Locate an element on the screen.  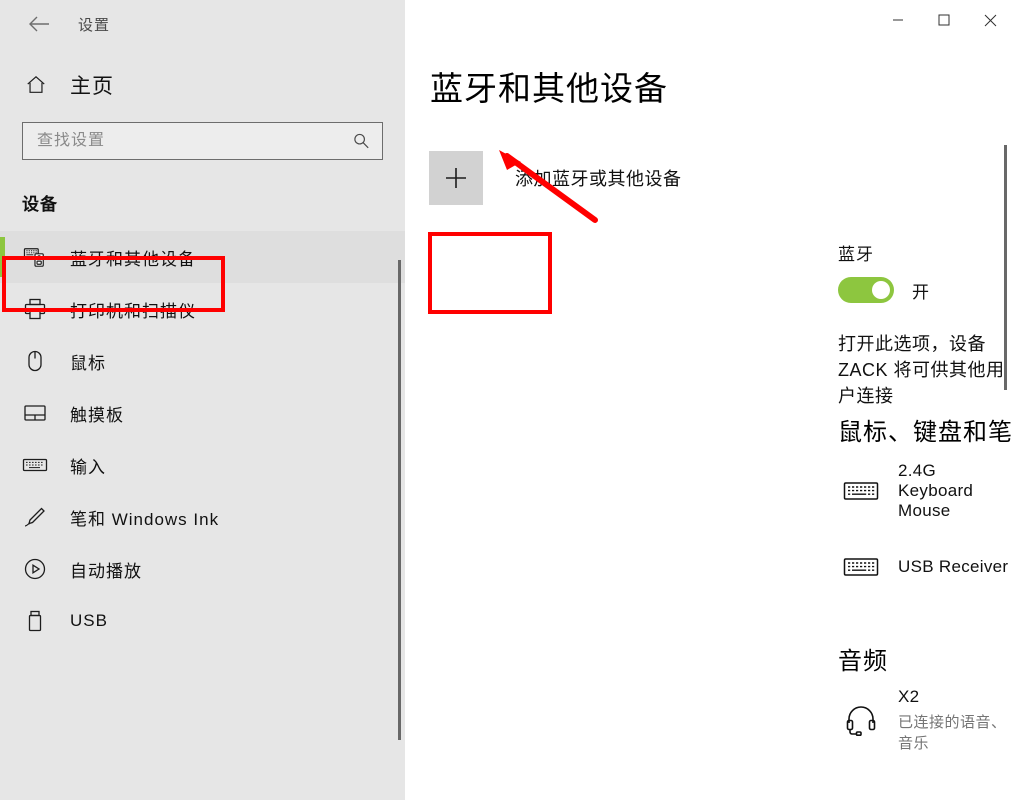
sidebar-item-usb: USB is located at coordinates (202, 621).